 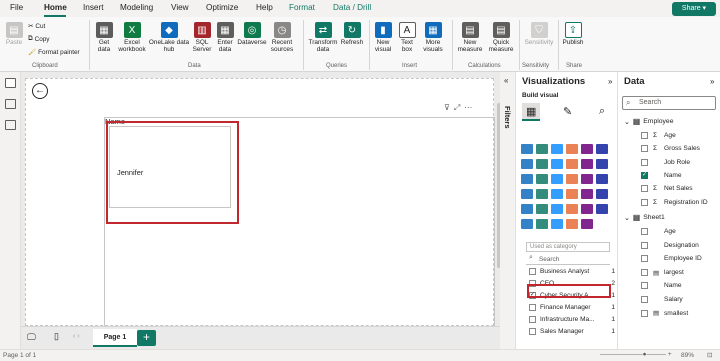 What do you see at coordinates (636, 354) in the screenshot?
I see `zoom-slider: –——————●——— +` at bounding box center [636, 354].